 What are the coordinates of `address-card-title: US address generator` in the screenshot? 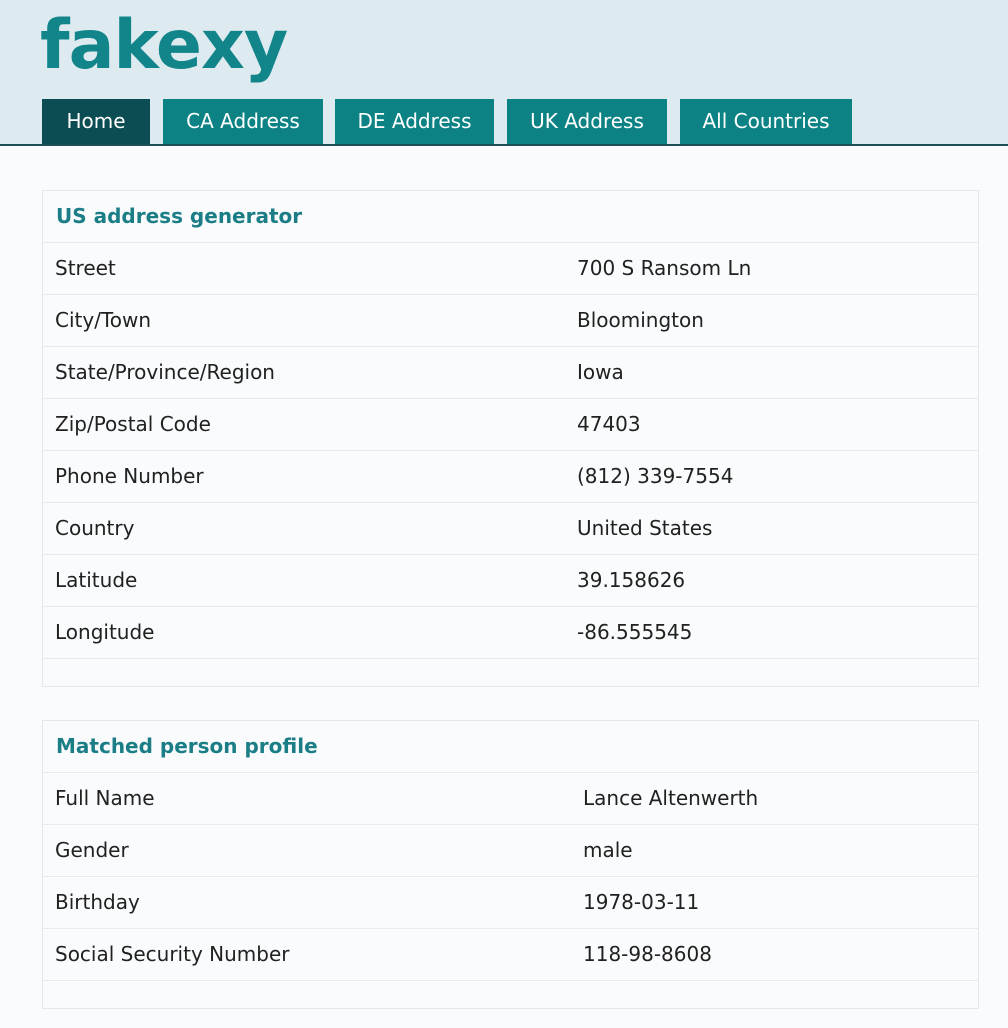 It's located at (510, 217).